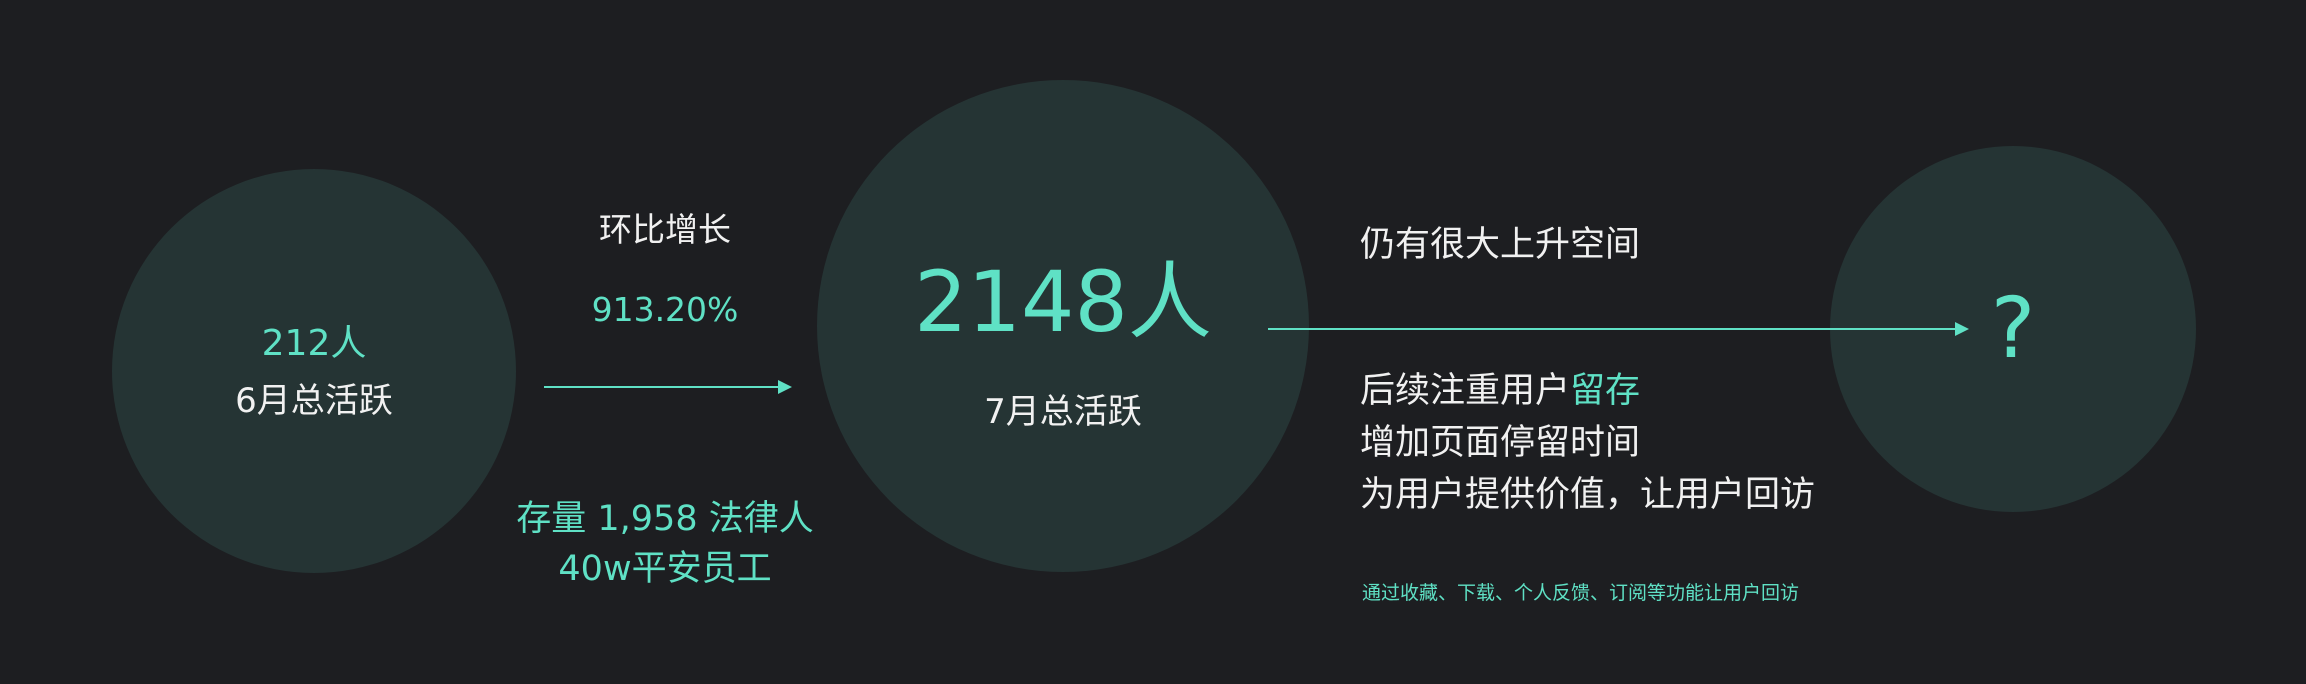 This screenshot has height=684, width=2306. Describe the element at coordinates (314, 401) in the screenshot. I see `june-active-label: 6月总活跃` at that location.